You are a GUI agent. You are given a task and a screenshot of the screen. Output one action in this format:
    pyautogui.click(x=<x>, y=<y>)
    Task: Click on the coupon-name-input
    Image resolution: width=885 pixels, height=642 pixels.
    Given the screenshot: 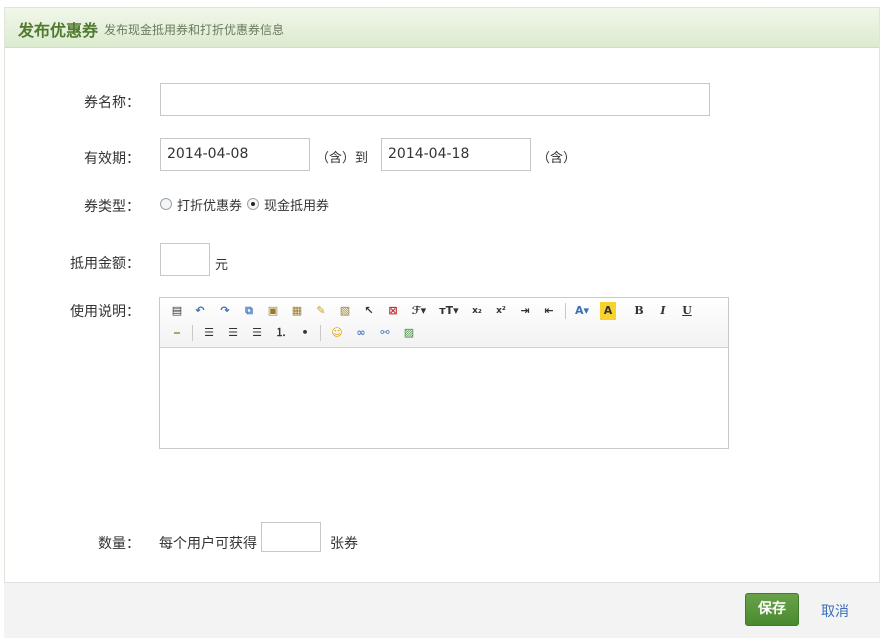 What is the action you would take?
    pyautogui.click(x=435, y=99)
    